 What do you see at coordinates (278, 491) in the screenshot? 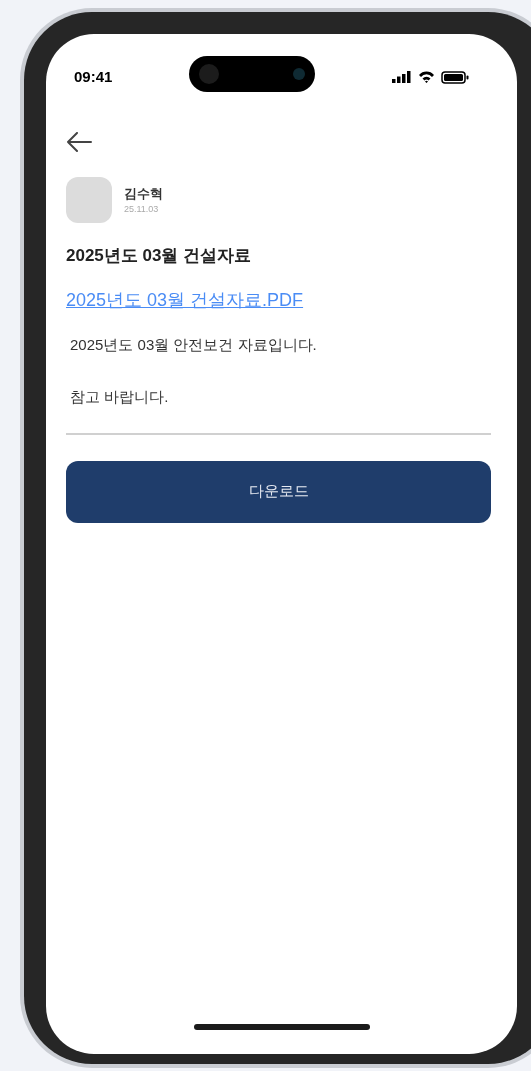
I see `download-button: 다운로드` at bounding box center [278, 491].